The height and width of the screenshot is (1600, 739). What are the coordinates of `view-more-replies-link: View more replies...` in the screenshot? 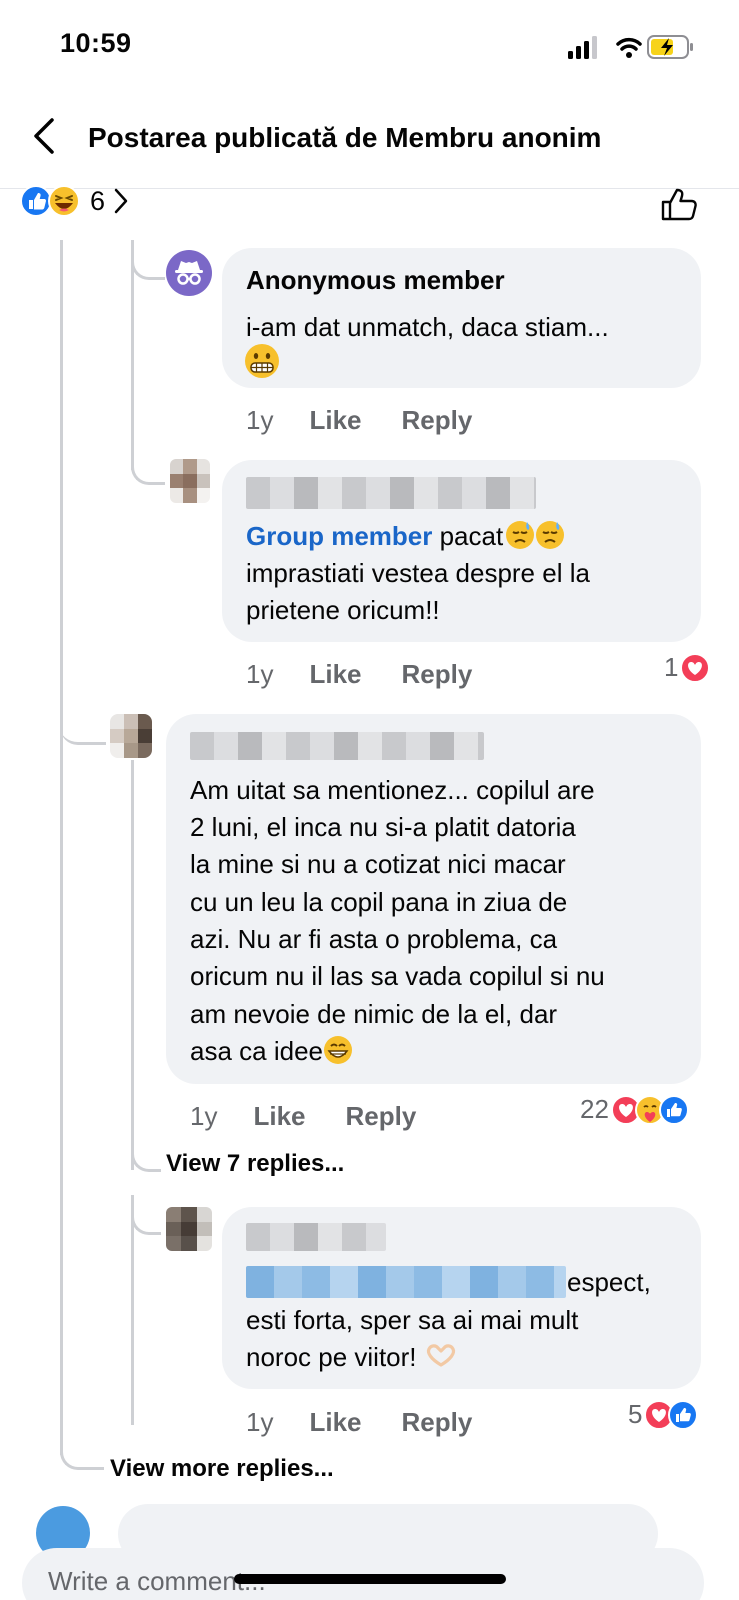 It's located at (222, 1469).